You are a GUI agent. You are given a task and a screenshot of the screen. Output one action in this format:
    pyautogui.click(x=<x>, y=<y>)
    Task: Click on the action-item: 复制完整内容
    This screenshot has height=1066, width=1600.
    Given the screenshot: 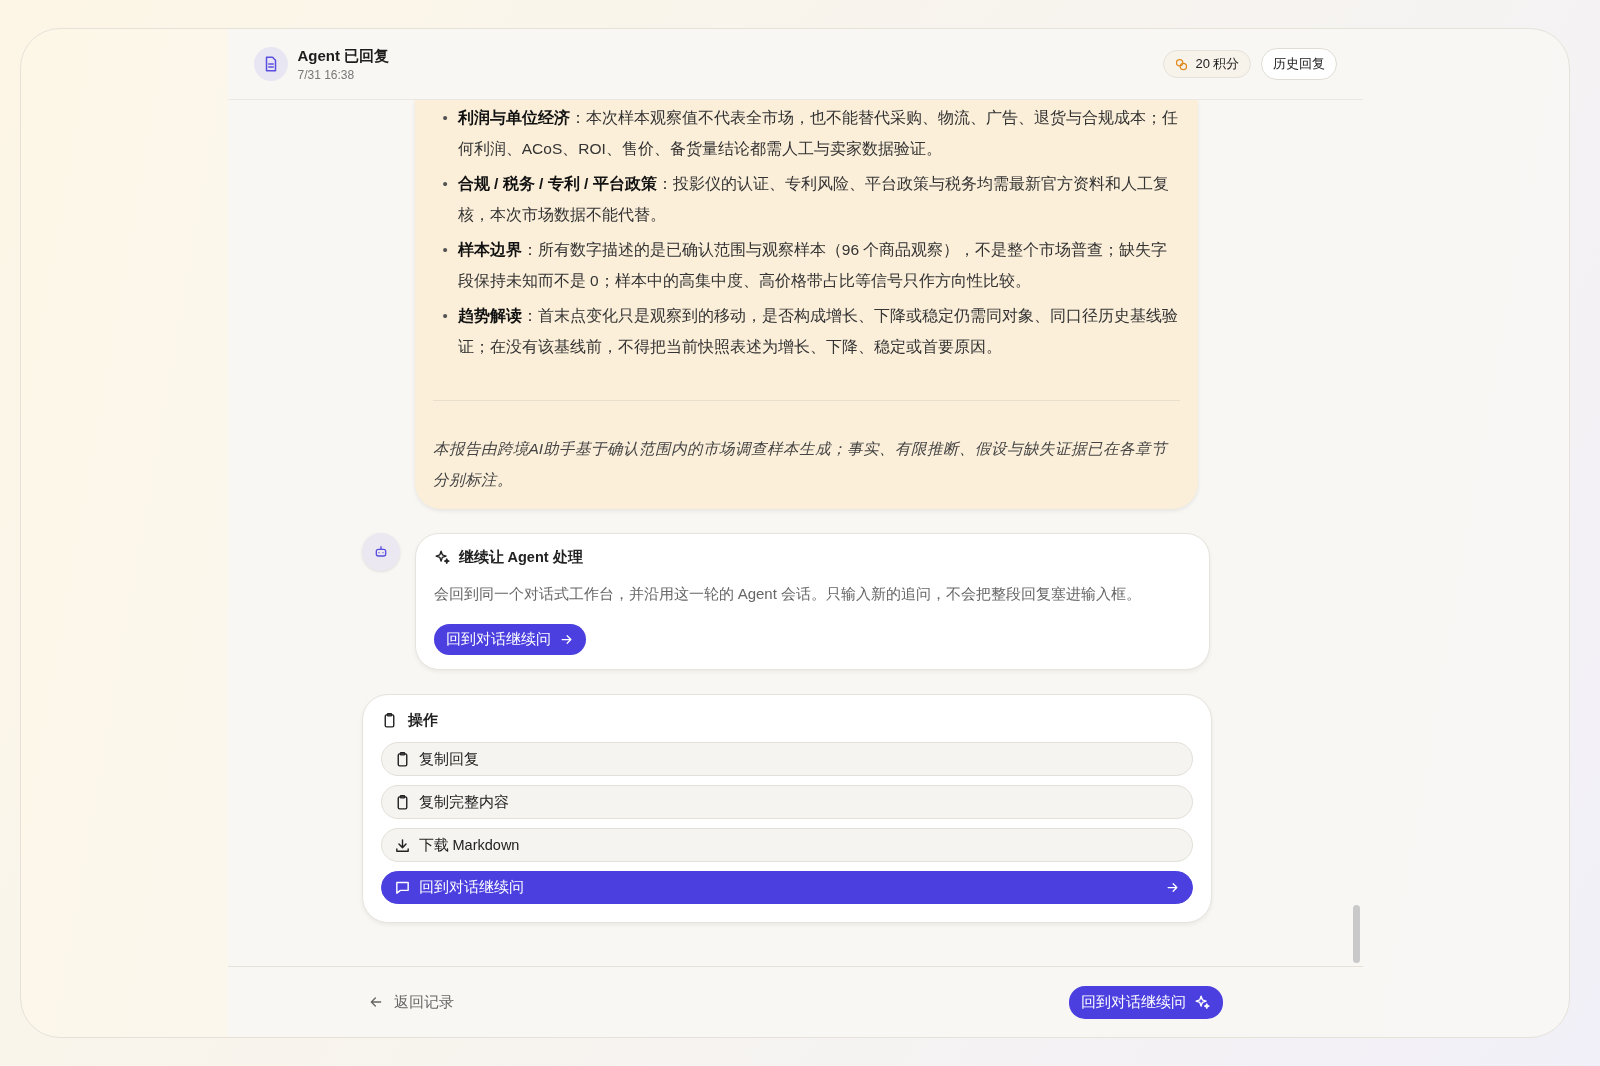 What is the action you would take?
    pyautogui.click(x=786, y=802)
    